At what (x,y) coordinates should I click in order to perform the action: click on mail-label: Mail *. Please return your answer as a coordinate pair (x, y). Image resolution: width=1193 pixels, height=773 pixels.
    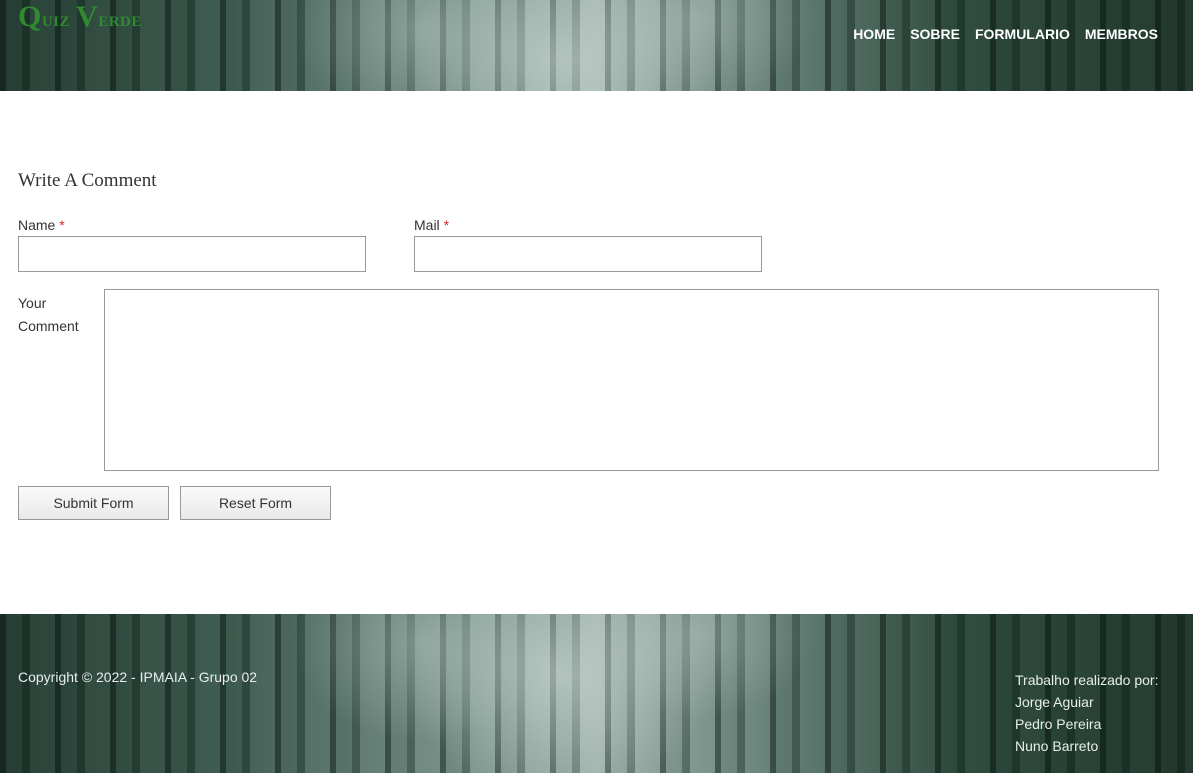
    Looking at the image, I should click on (432, 225).